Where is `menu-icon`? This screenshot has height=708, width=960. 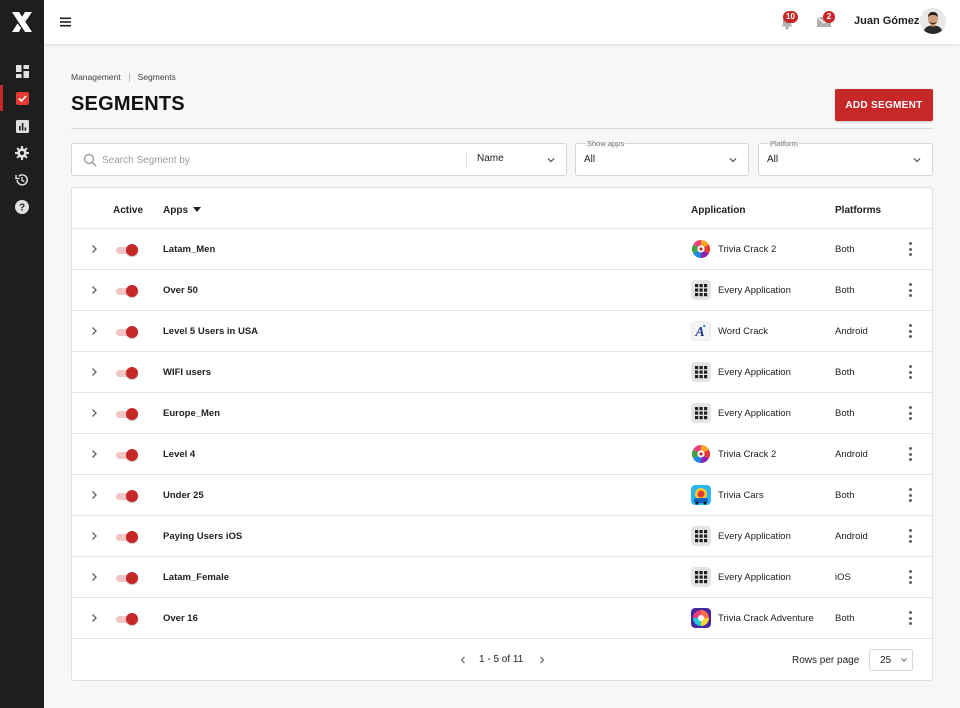 menu-icon is located at coordinates (65, 22).